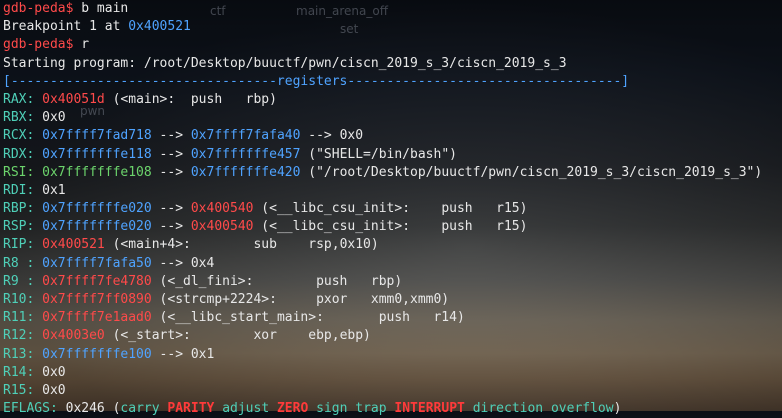  Describe the element at coordinates (391, 391) in the screenshot. I see `register-row: R15: 0x0` at that location.